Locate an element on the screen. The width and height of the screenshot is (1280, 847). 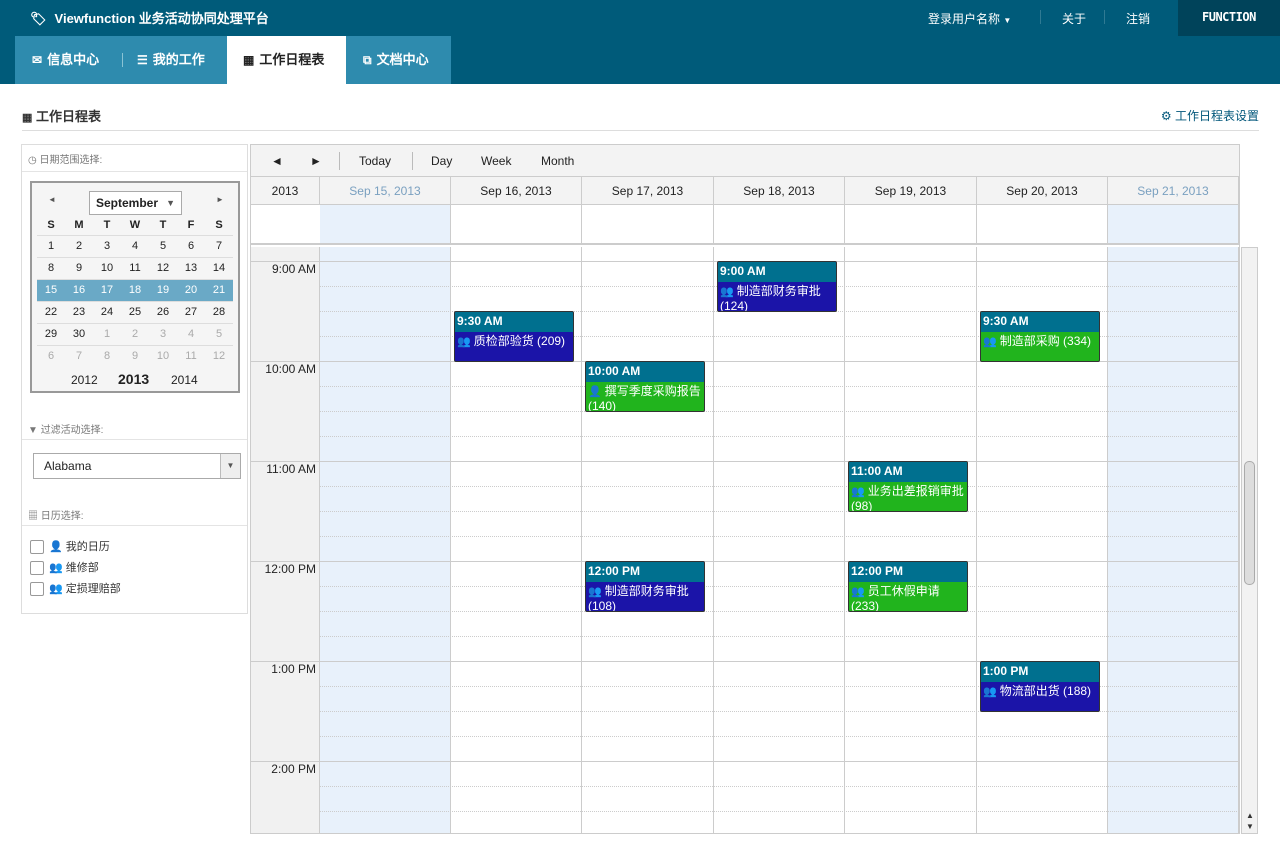
vertical-scrollbar: ▲ ▼ is located at coordinates (1249, 540).